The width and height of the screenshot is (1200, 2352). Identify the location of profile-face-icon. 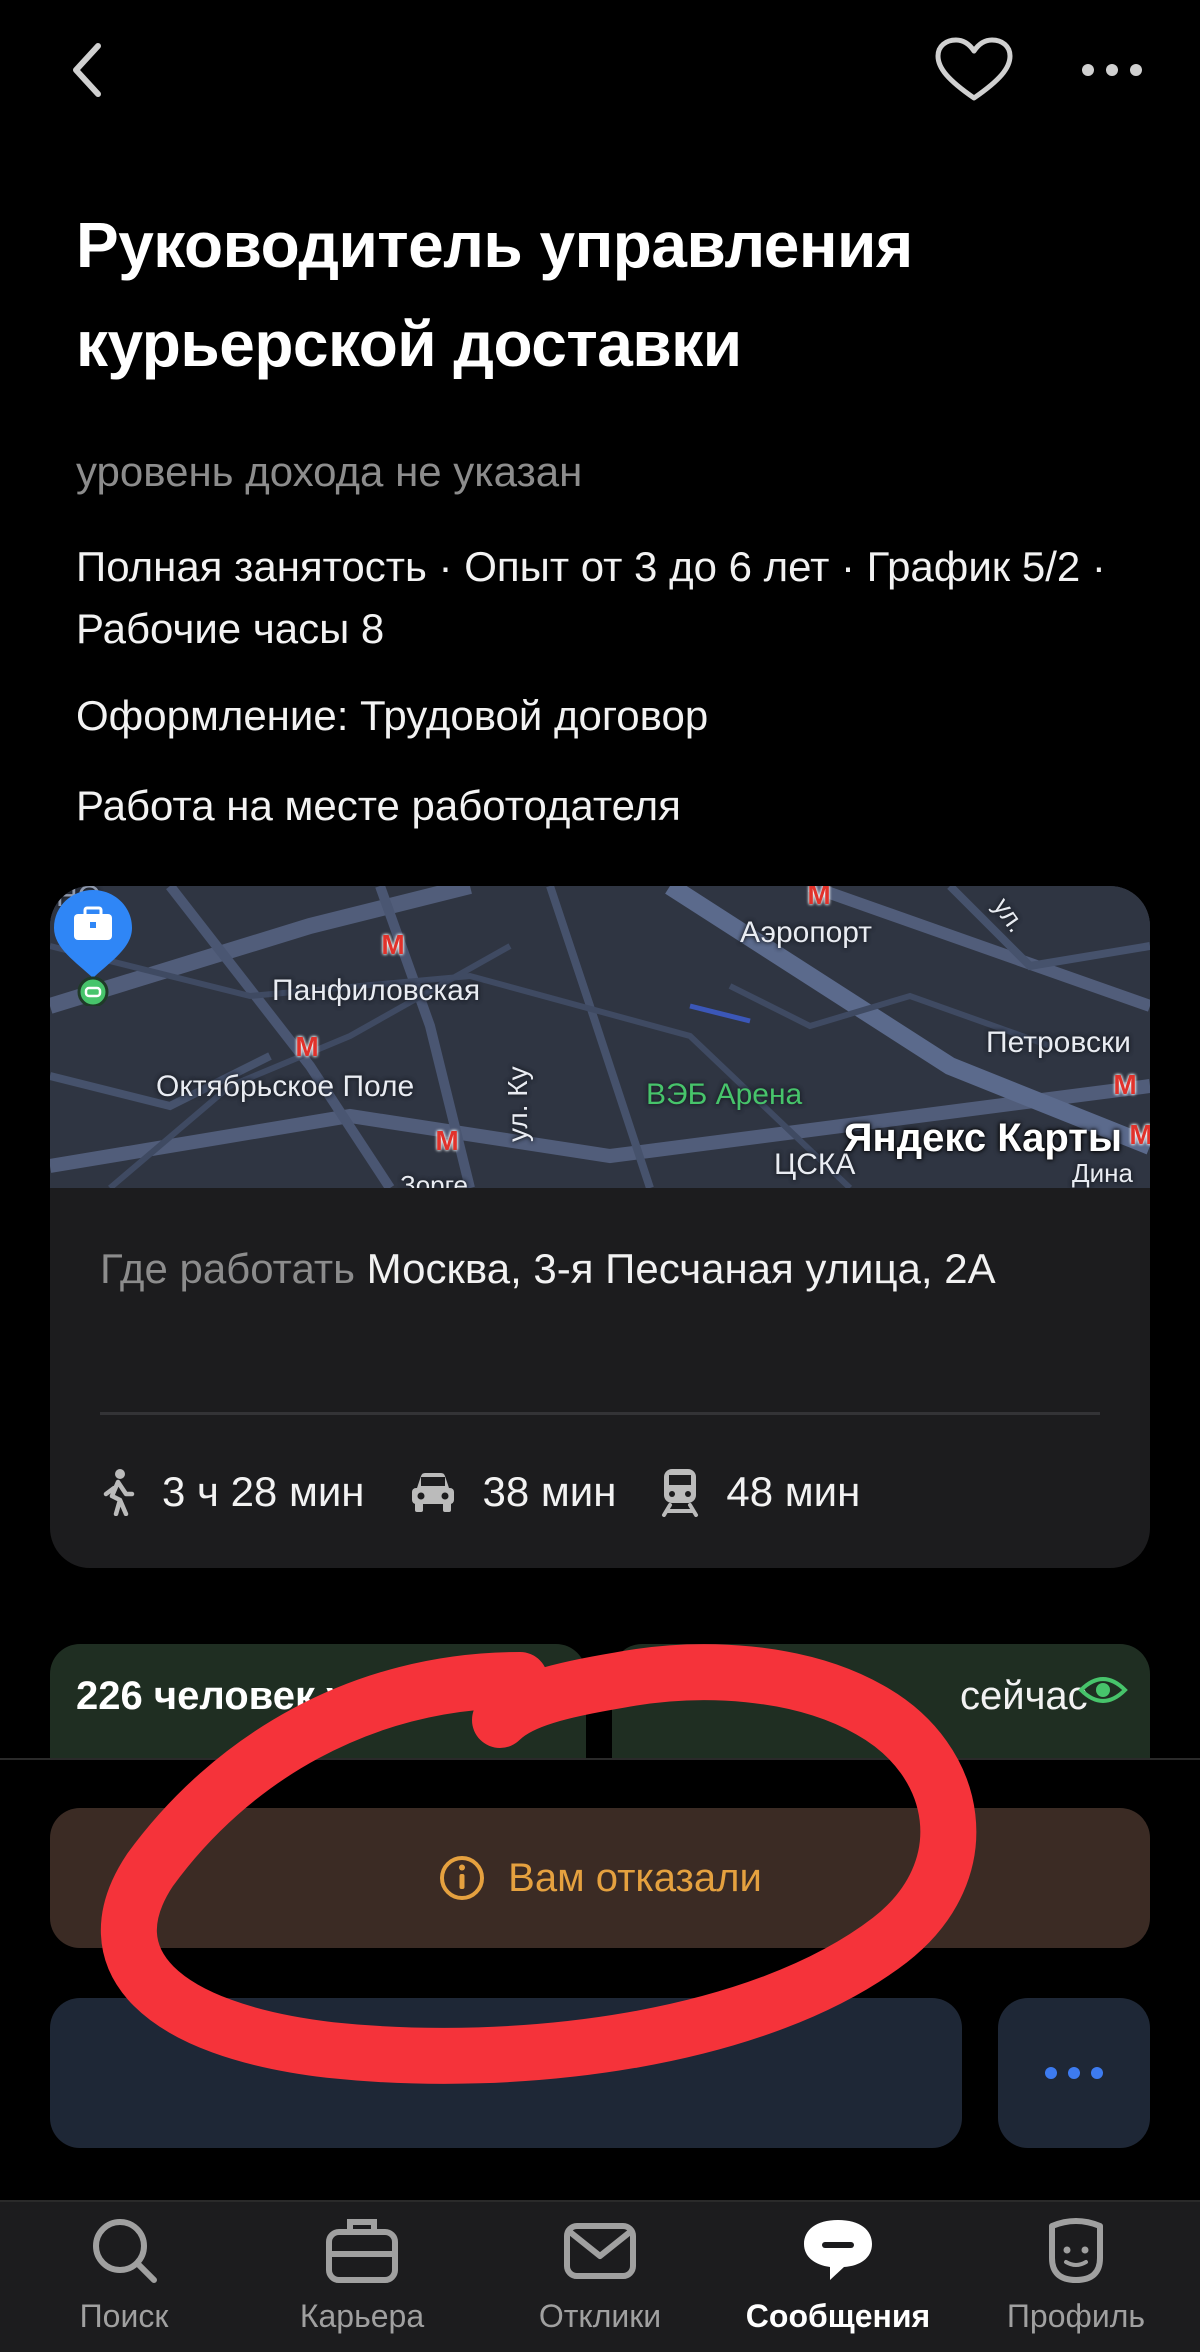
(1076, 2250).